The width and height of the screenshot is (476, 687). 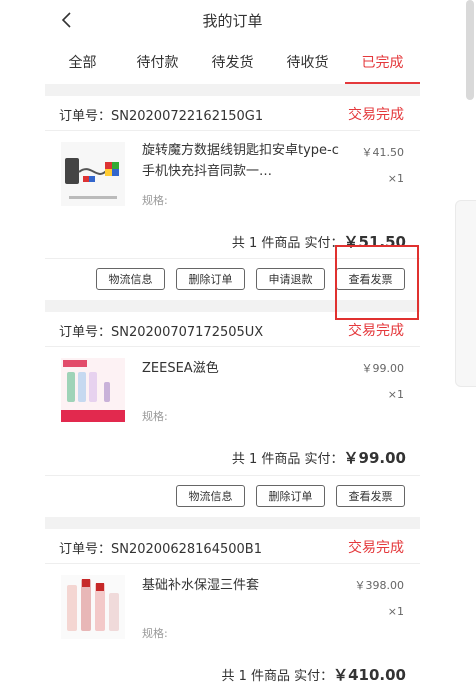 I want to click on product-price: ￥99.00, so click(x=383, y=368).